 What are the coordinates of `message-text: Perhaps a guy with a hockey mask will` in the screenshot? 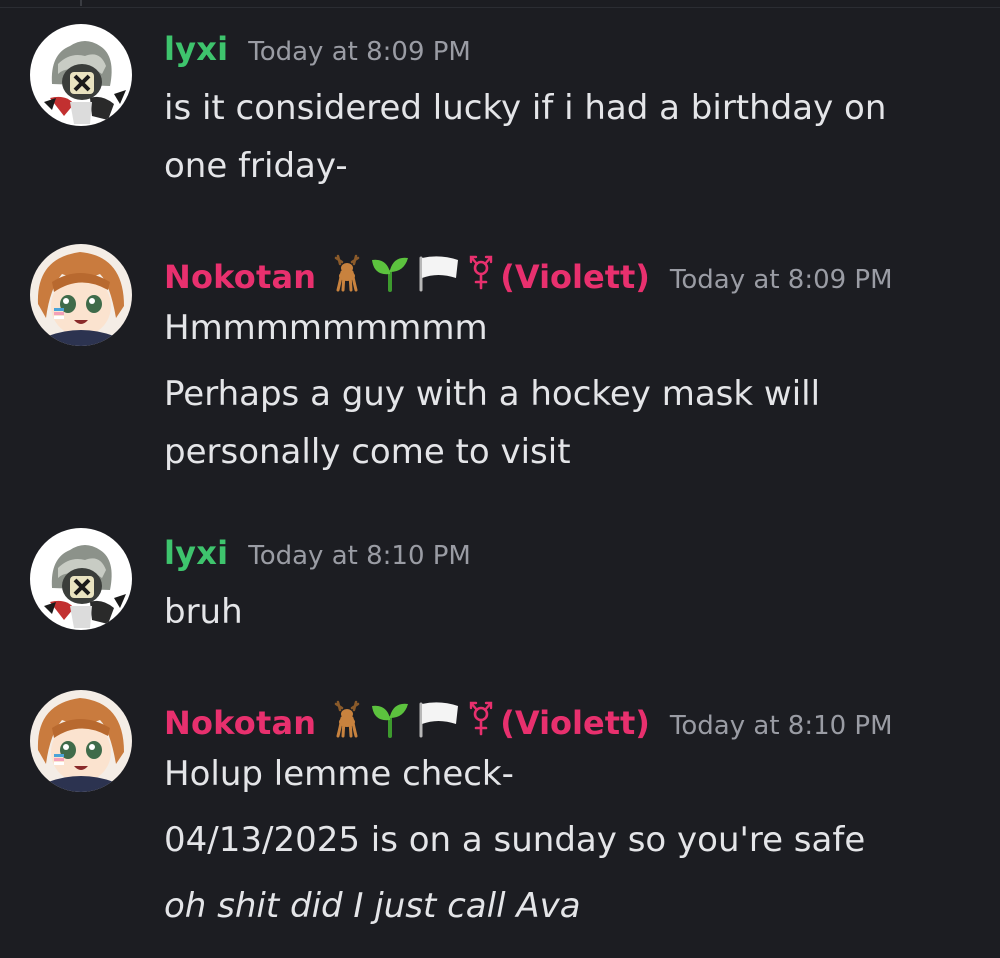 It's located at (492, 394).